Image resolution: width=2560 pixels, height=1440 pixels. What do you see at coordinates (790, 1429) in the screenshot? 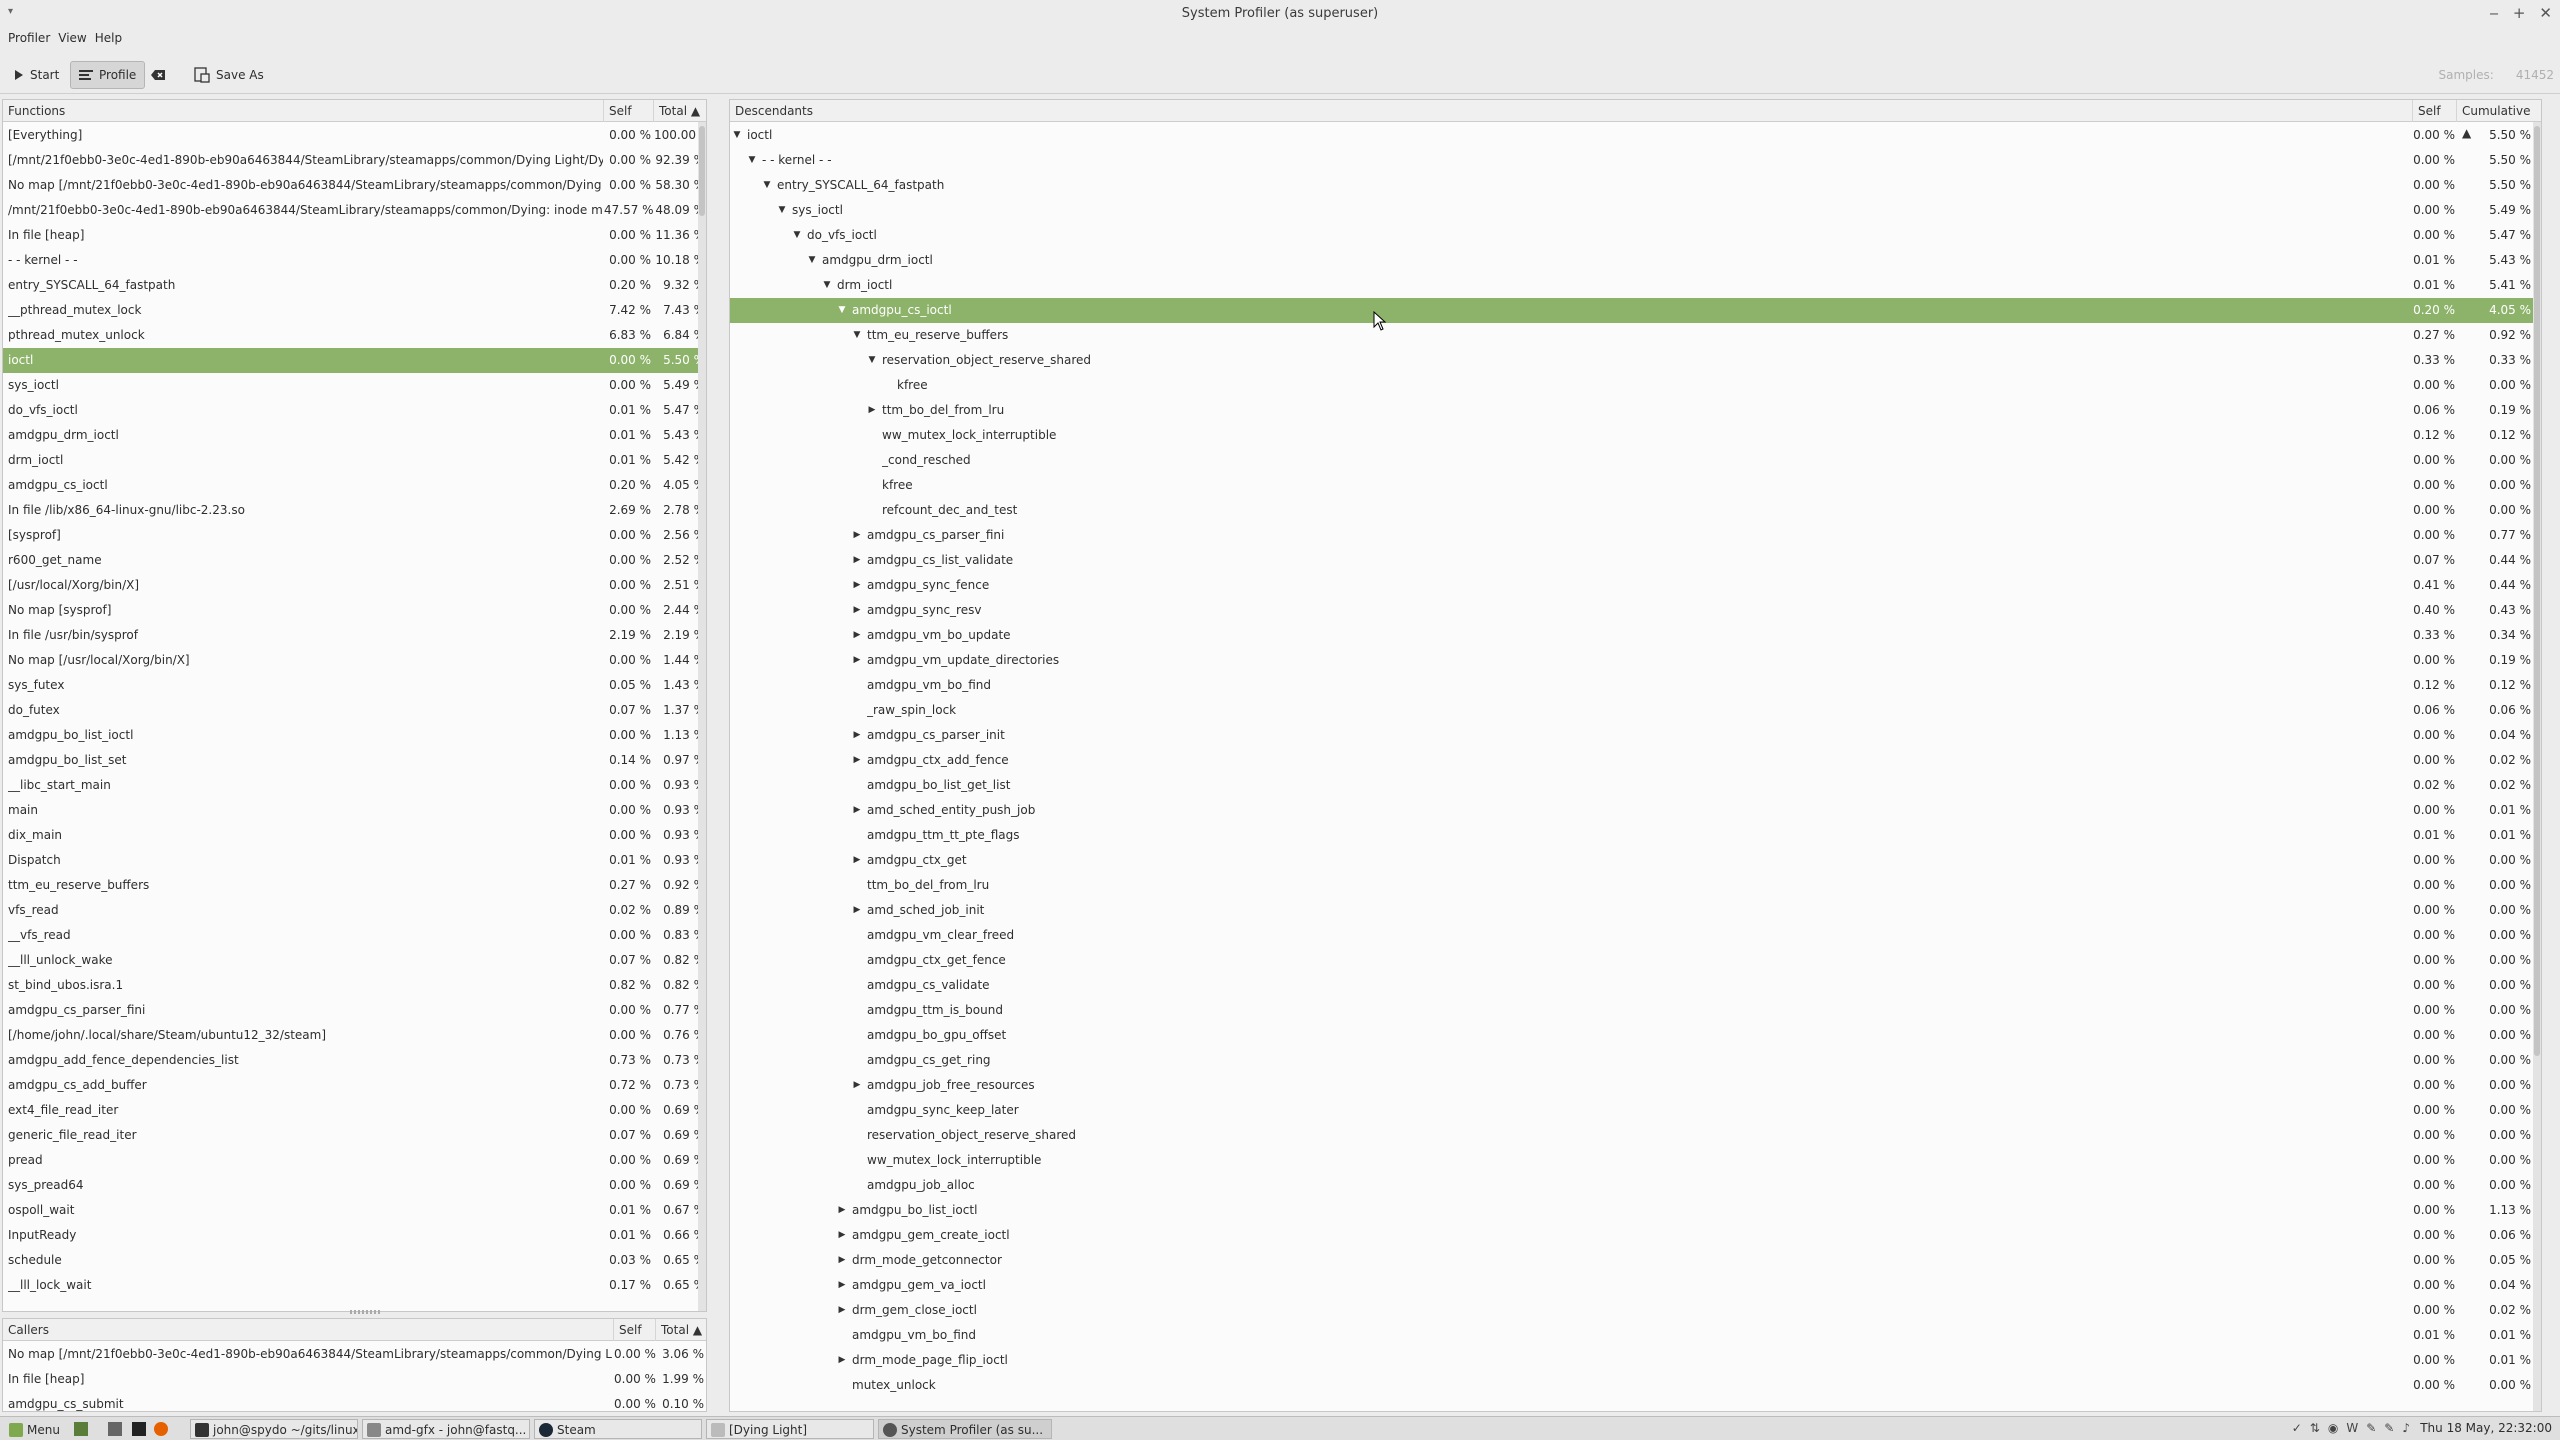
I see `taskbar-item-dying-light: [Dying Light]` at bounding box center [790, 1429].